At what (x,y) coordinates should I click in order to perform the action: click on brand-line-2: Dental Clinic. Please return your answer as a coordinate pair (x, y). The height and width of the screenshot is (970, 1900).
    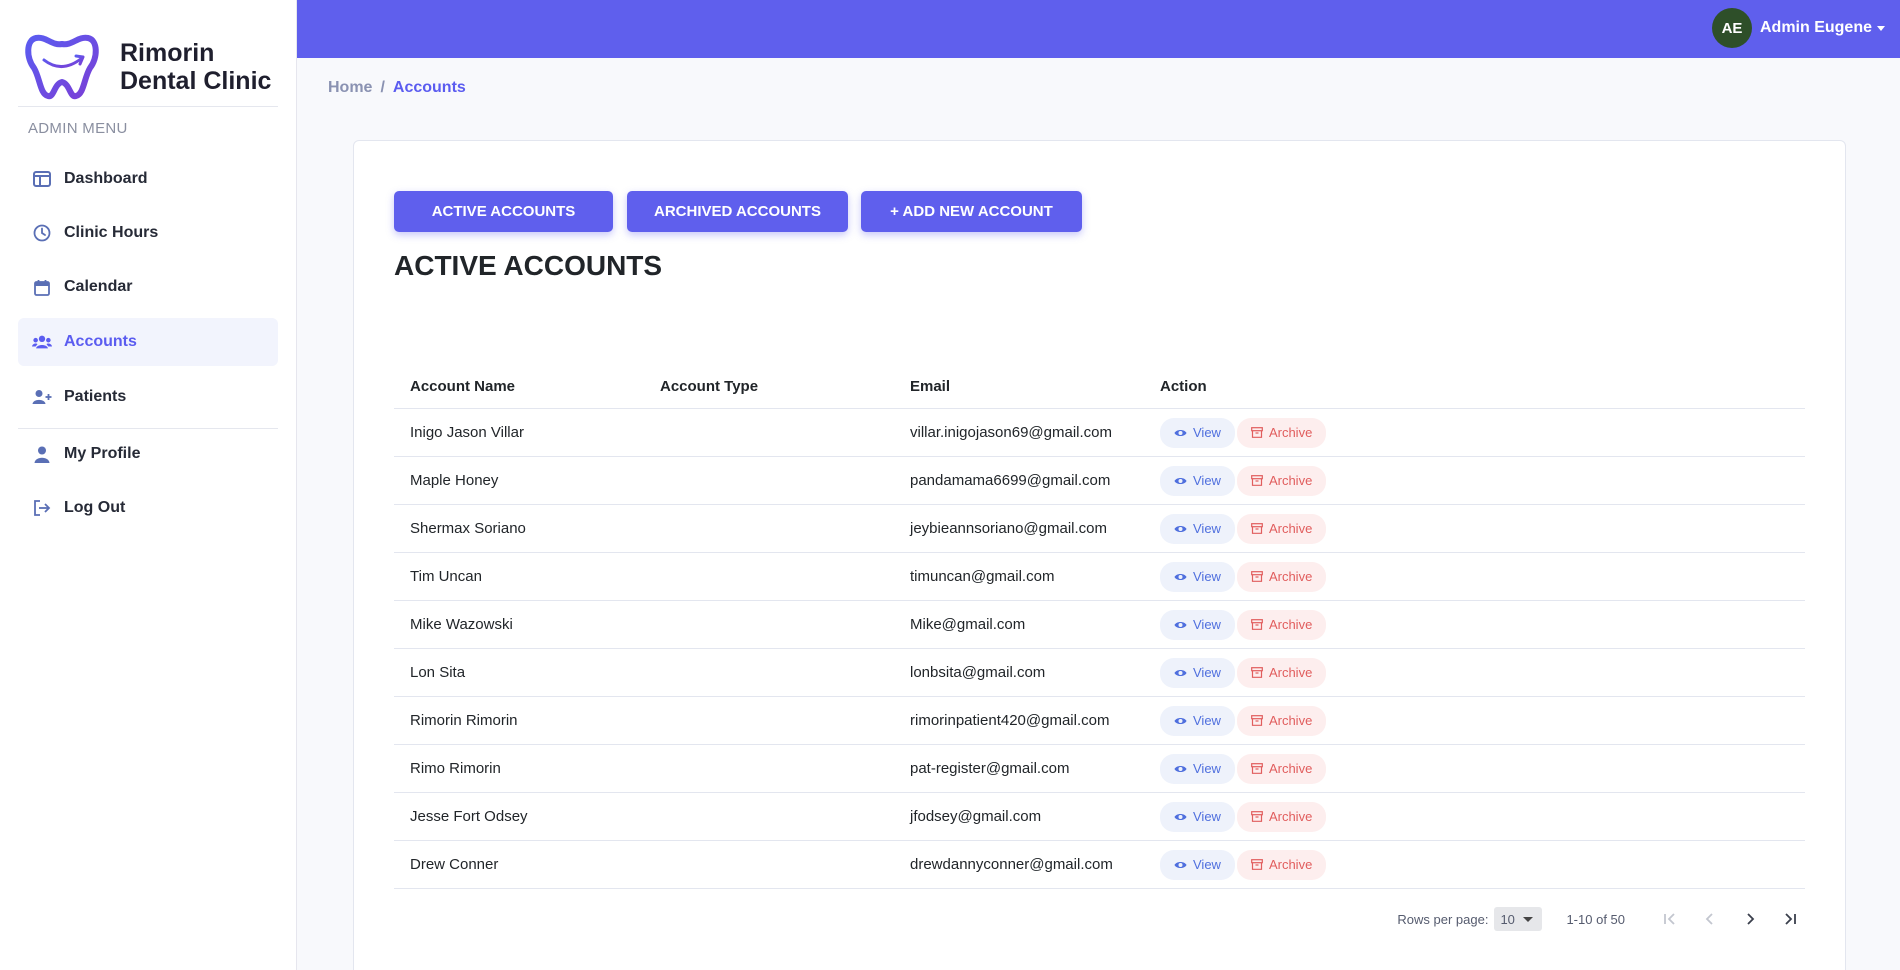
    Looking at the image, I should click on (196, 81).